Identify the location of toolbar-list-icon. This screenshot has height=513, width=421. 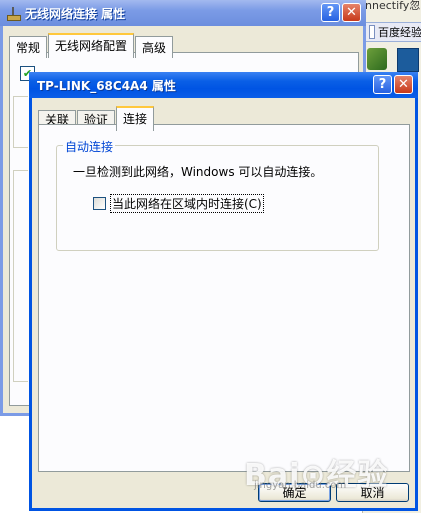
(408, 60).